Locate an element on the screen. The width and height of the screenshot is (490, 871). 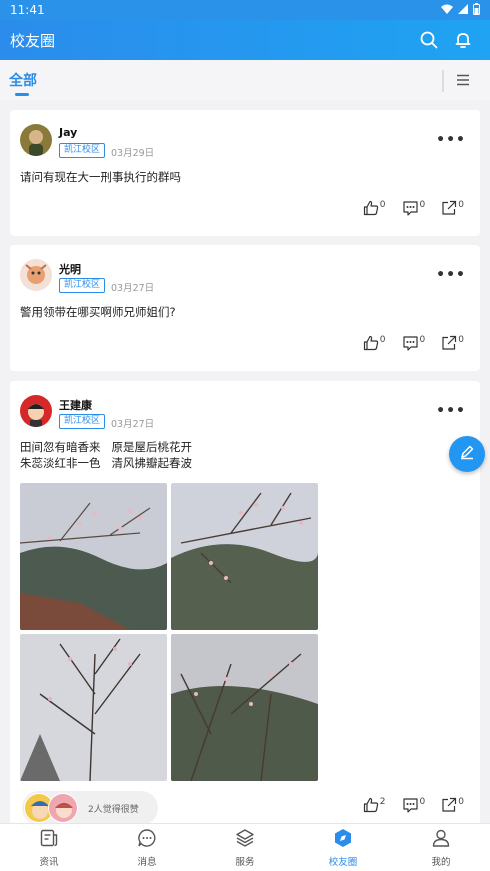
bell-icon is located at coordinates (463, 40).